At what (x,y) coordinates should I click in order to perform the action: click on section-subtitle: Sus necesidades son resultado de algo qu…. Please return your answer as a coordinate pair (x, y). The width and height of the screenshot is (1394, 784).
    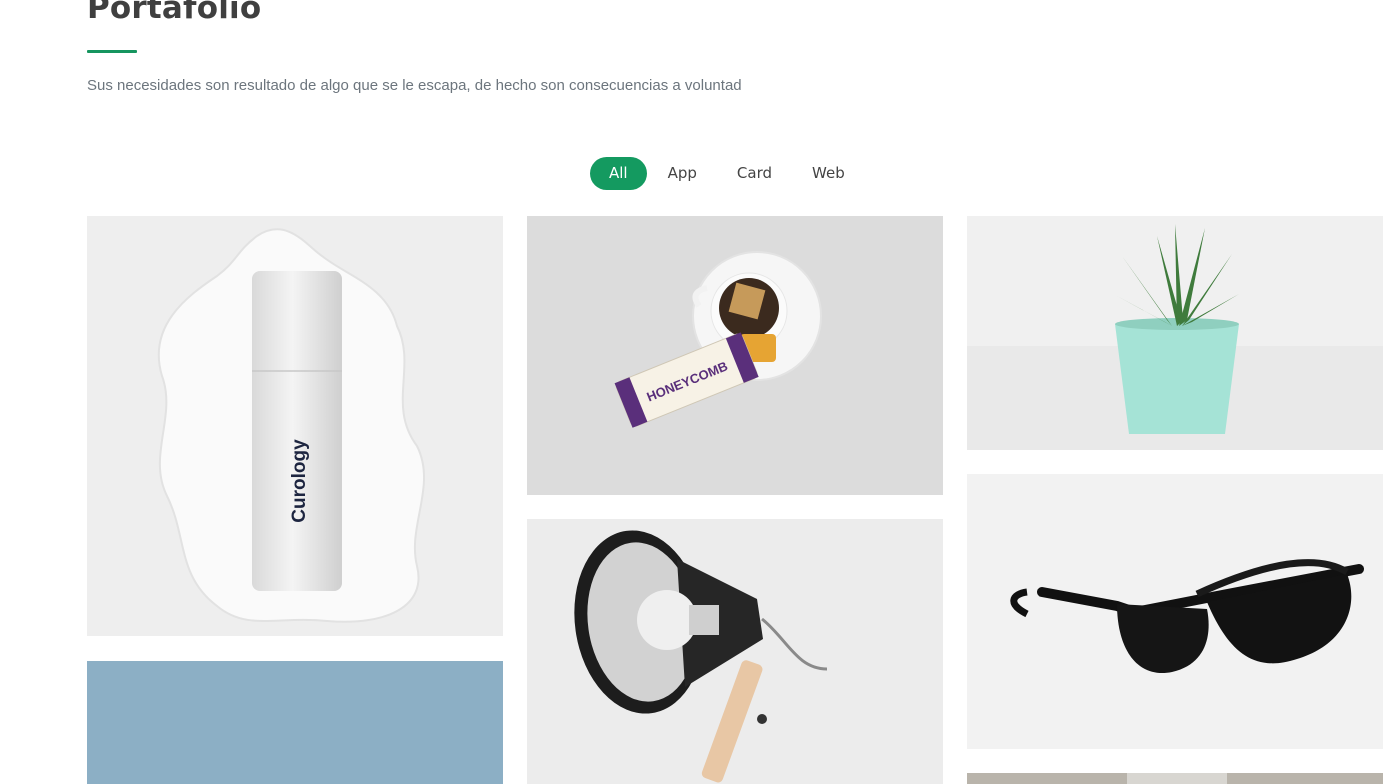
    Looking at the image, I should click on (414, 85).